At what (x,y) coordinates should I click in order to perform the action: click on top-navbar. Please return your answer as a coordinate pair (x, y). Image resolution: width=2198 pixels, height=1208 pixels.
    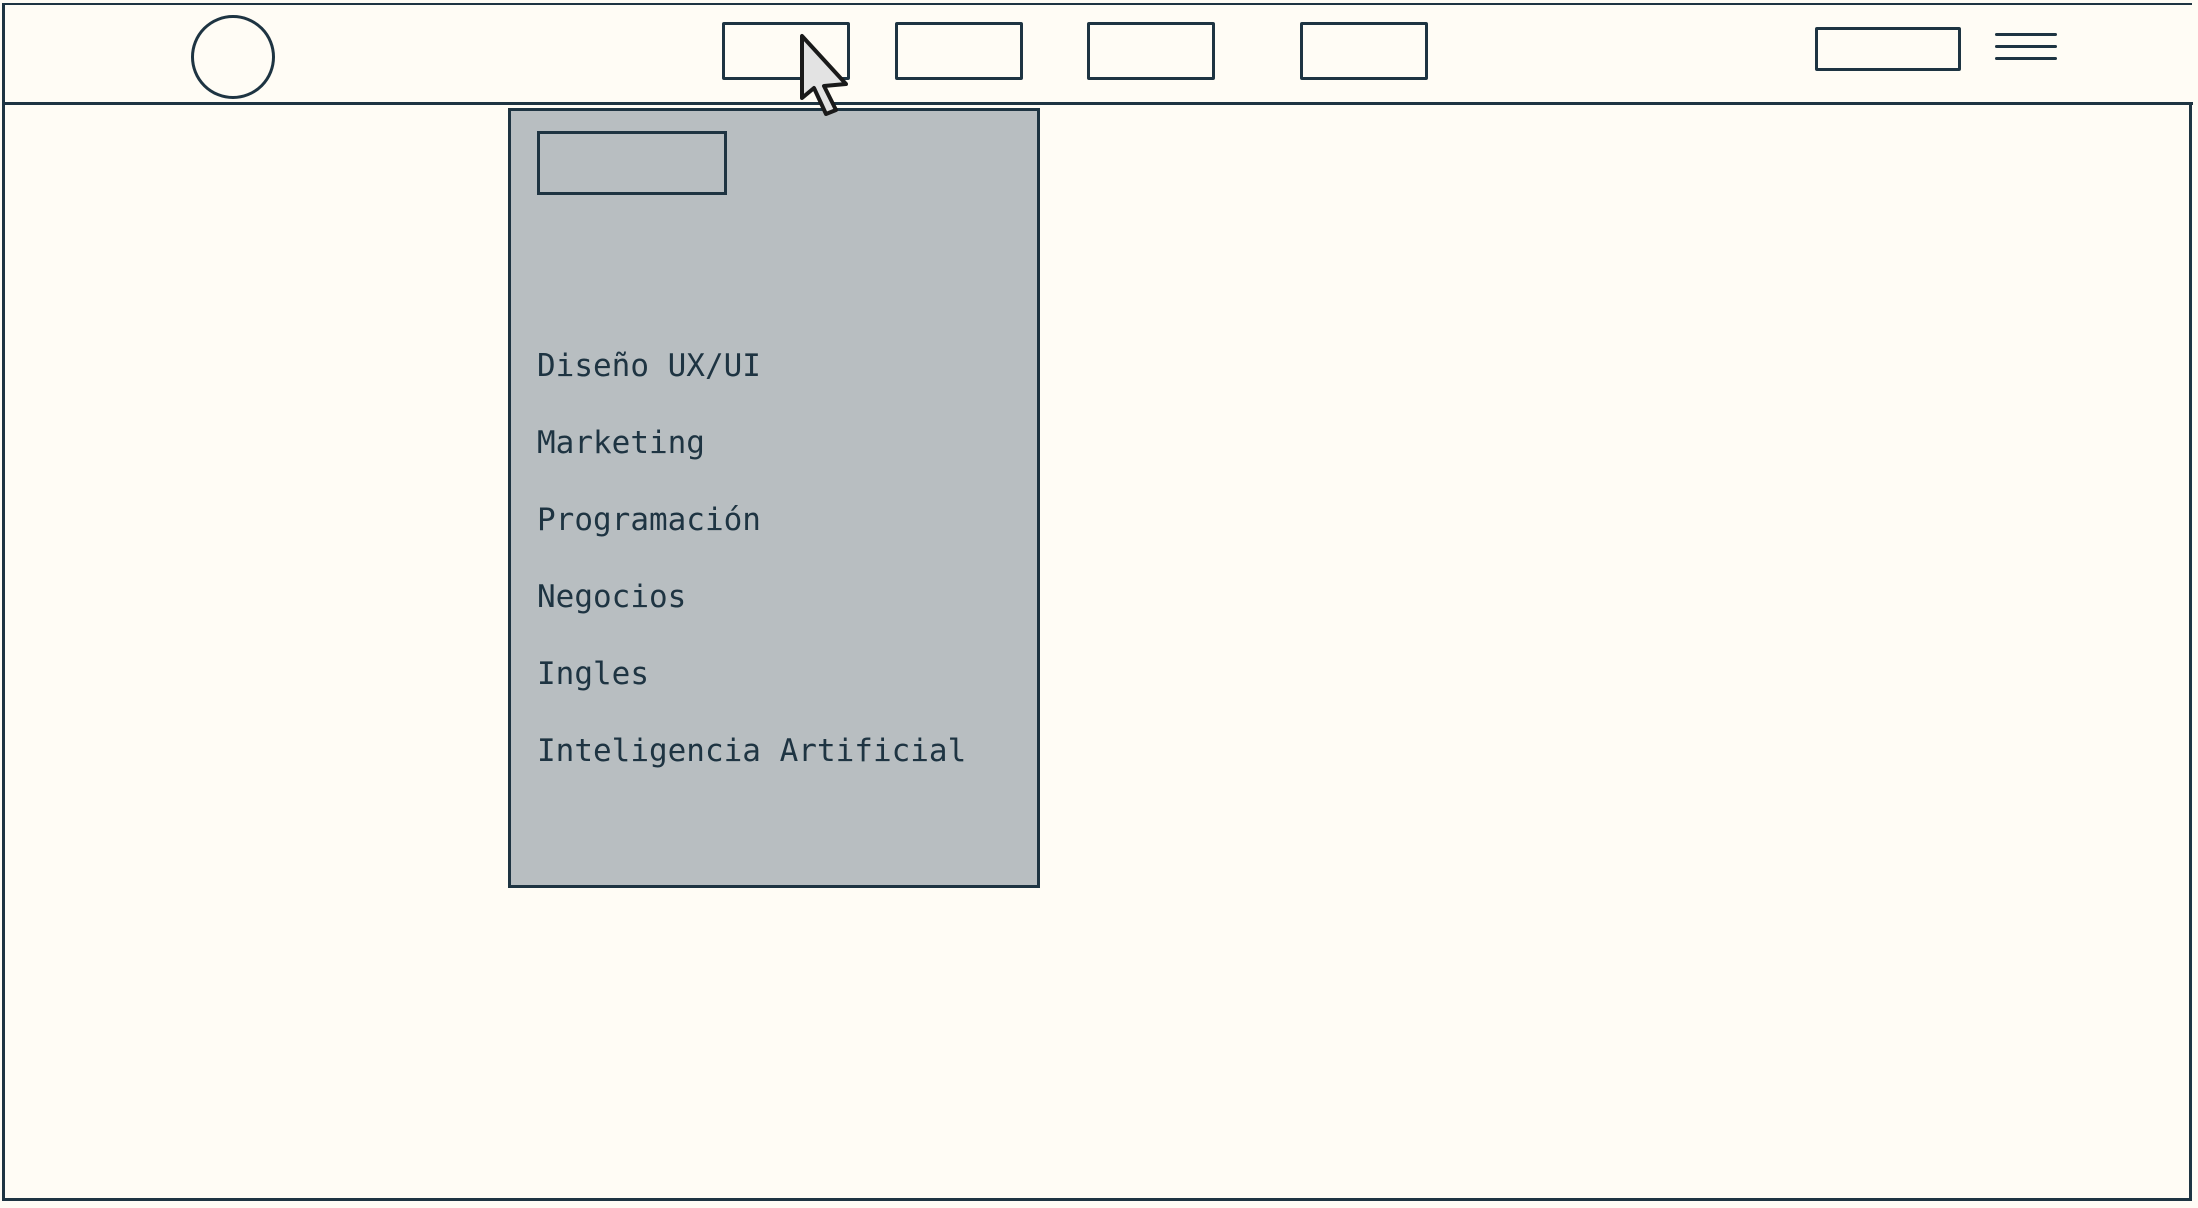
    Looking at the image, I should click on (1099, 55).